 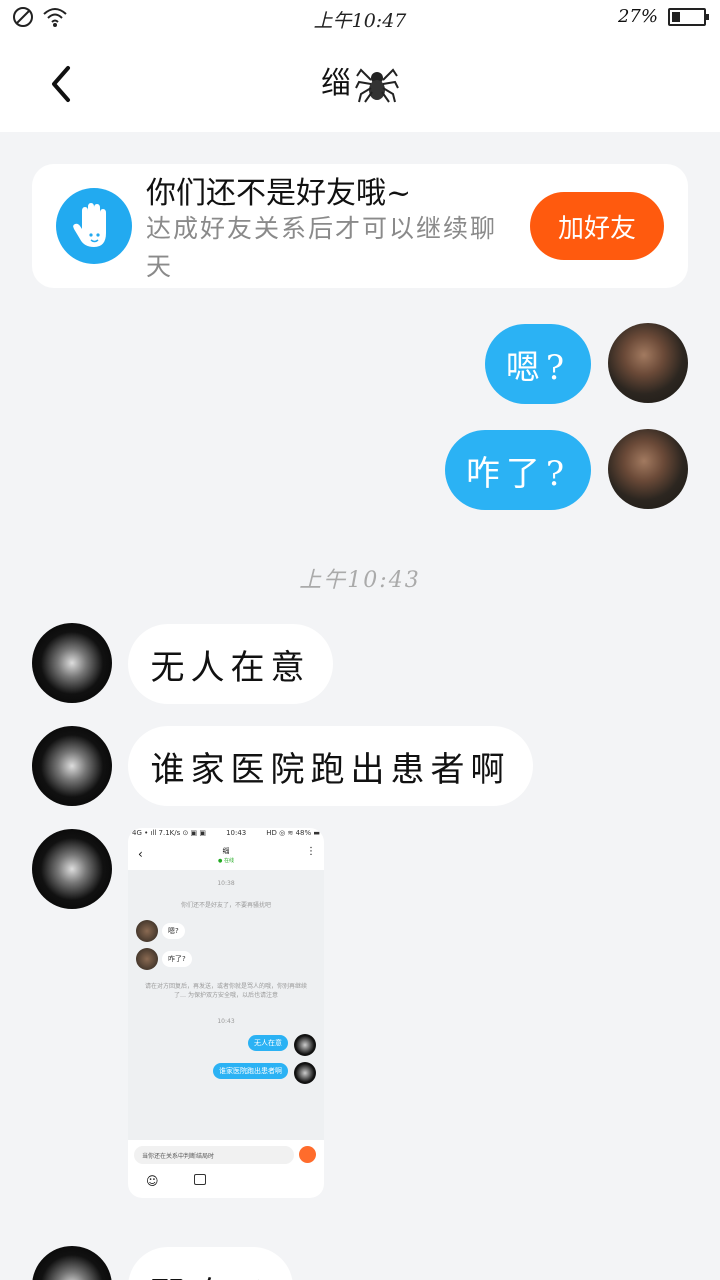 I want to click on thumb-header: ‹ 缁 ● 在线 ⋮, so click(x=226, y=855).